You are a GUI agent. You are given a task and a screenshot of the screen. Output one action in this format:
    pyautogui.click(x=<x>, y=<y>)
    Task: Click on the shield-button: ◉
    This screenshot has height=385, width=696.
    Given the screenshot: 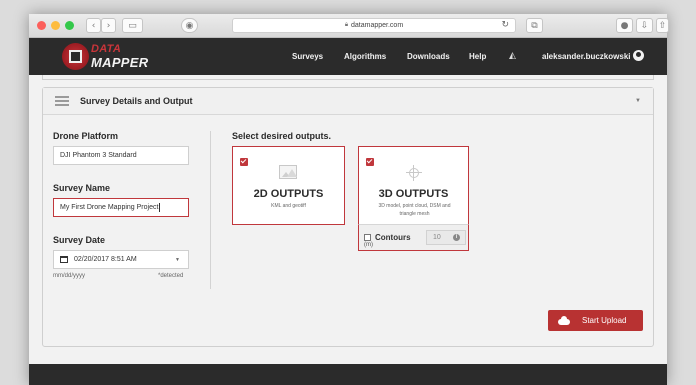 What is the action you would take?
    pyautogui.click(x=189, y=25)
    